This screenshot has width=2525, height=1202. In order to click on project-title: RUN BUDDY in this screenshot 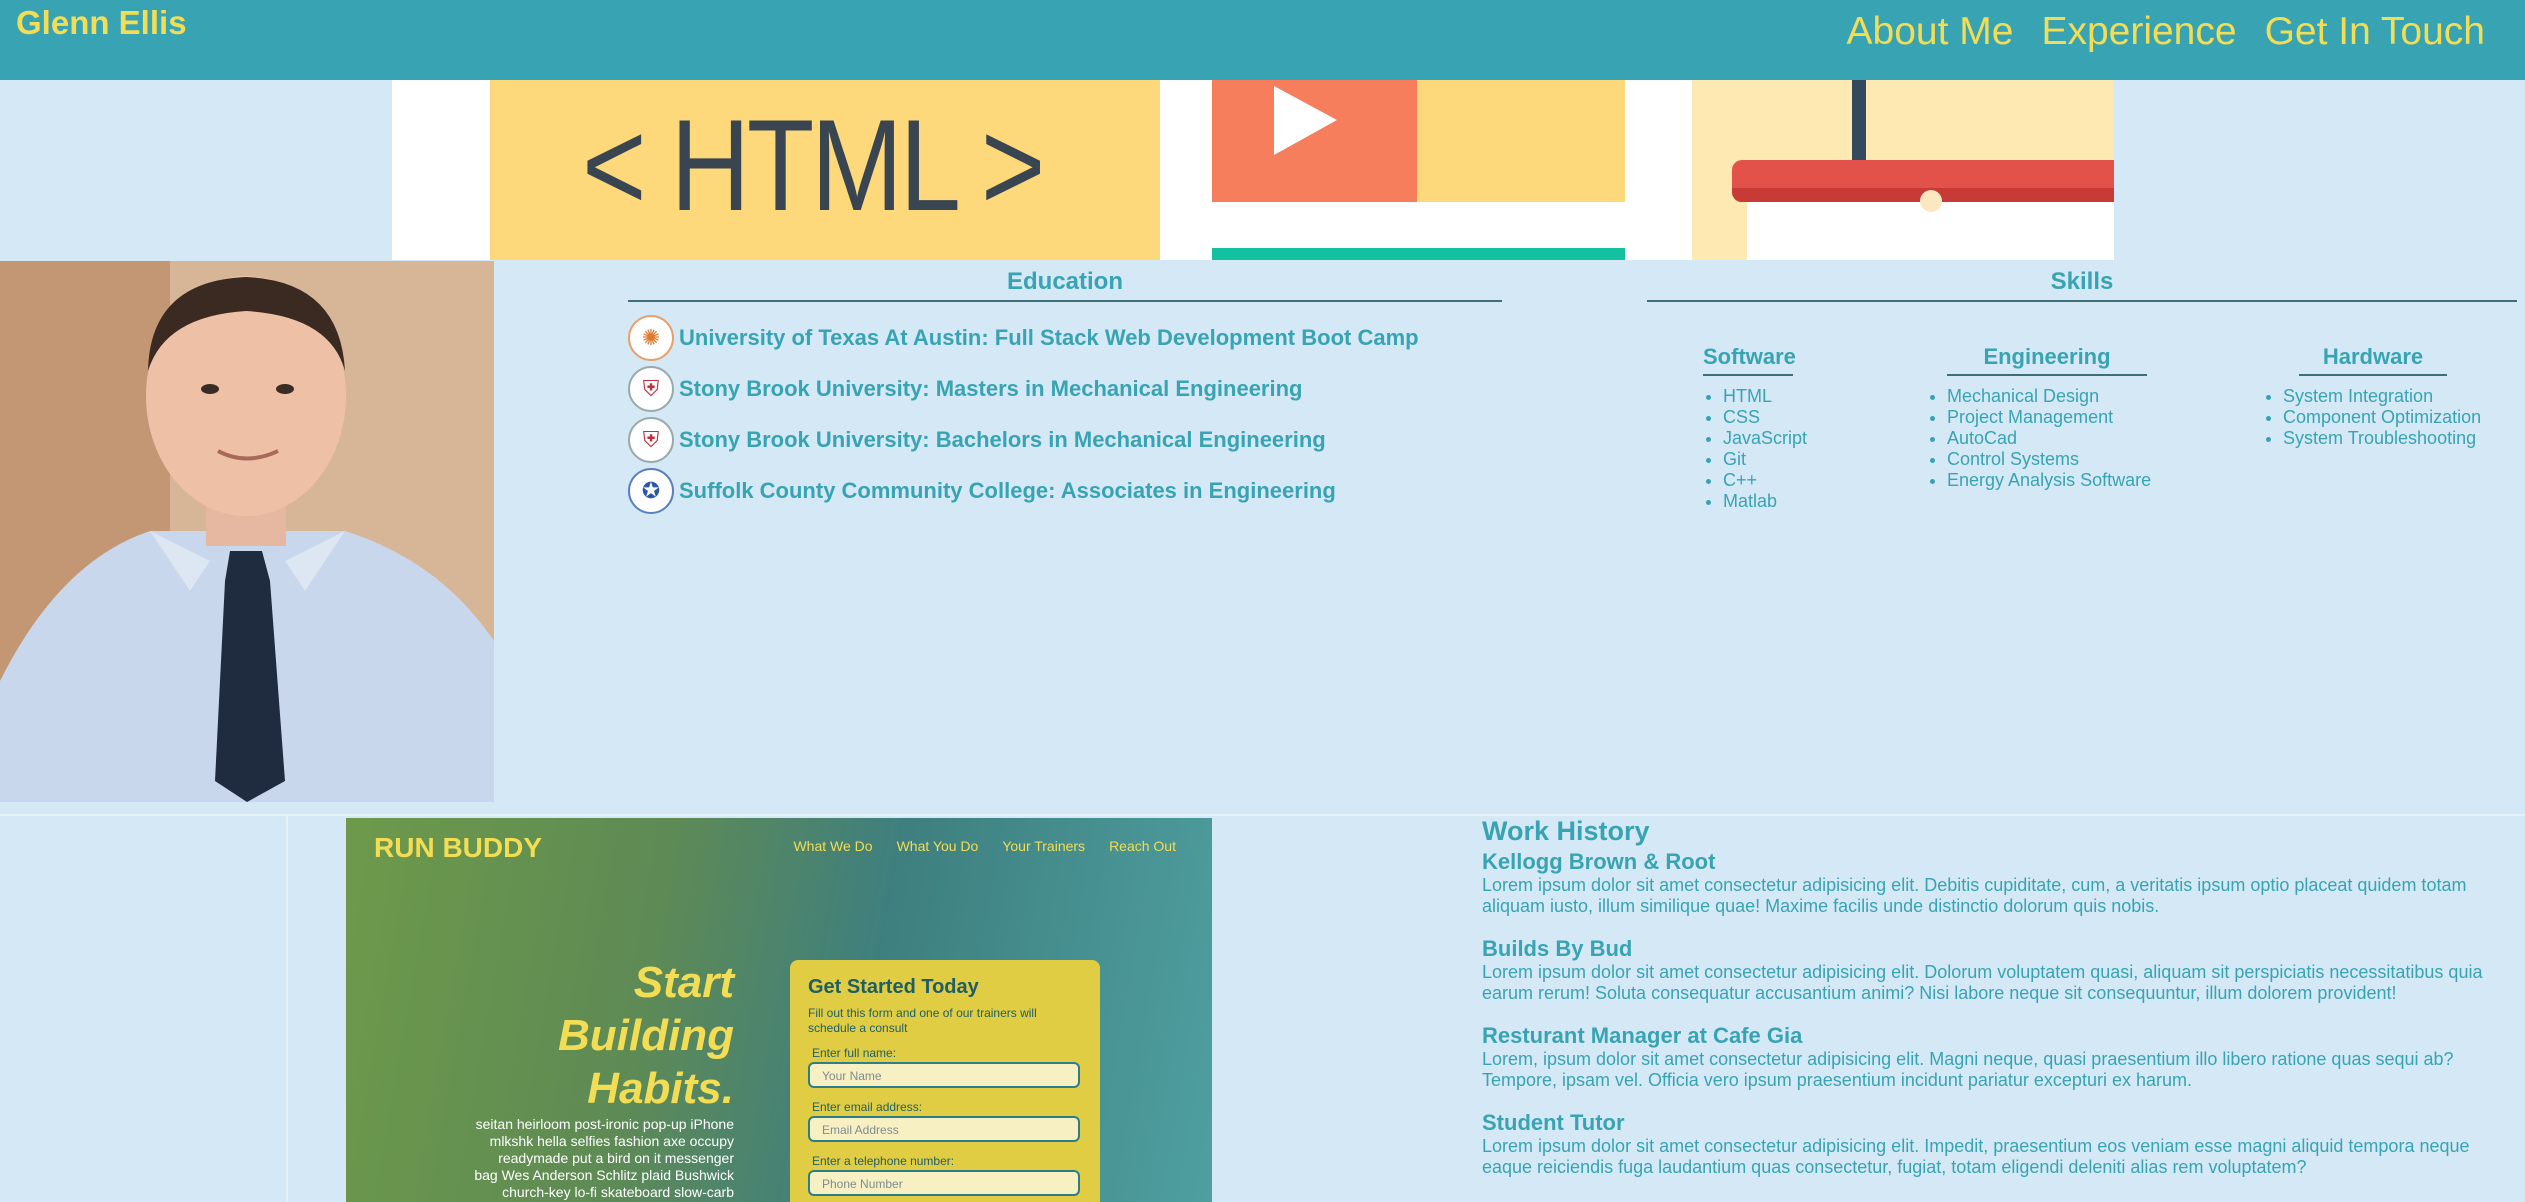, I will do `click(458, 847)`.